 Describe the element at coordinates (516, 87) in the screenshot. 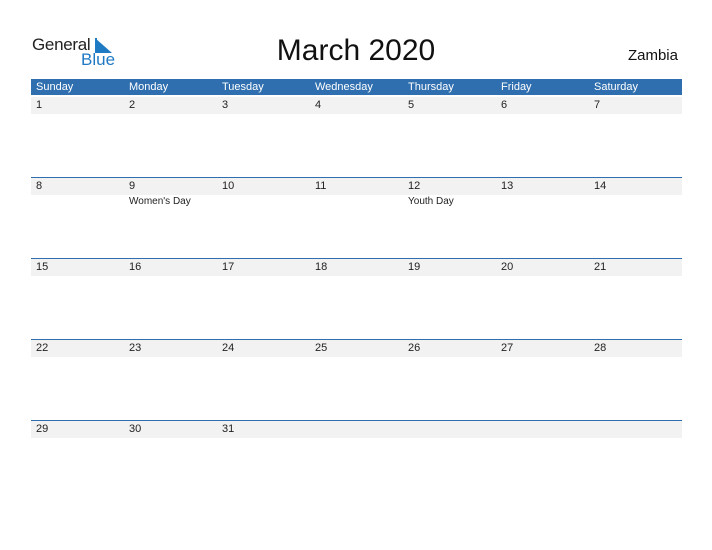

I see `weekday-friday: Friday` at that location.